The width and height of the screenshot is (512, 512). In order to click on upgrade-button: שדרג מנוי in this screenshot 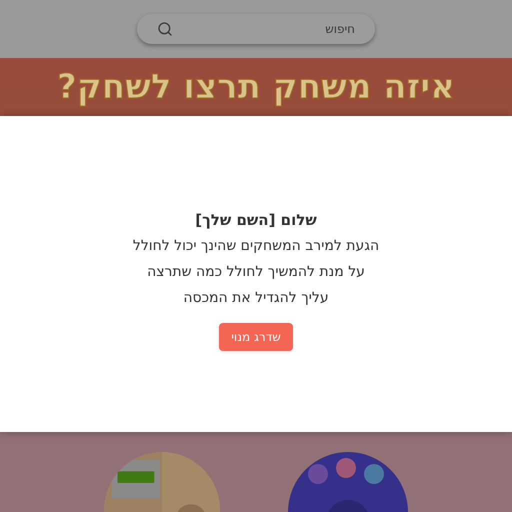, I will do `click(256, 337)`.